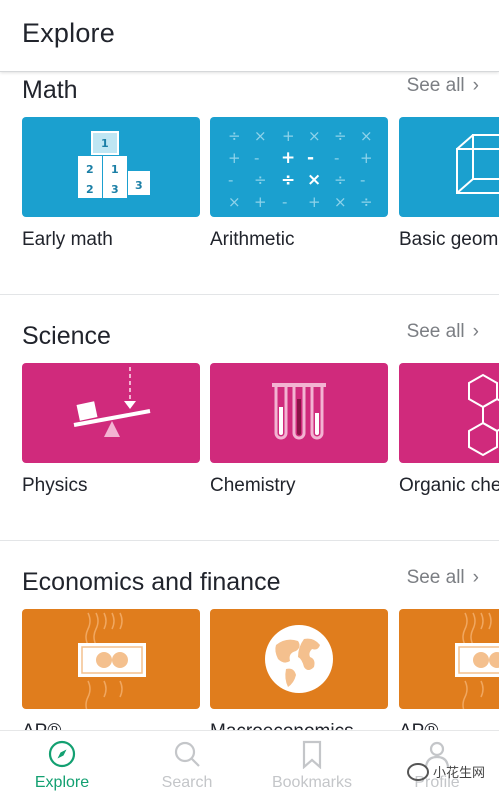 Image resolution: width=499 pixels, height=794 pixels. I want to click on course-card-basic-geometry: Basic geometry, so click(449, 183).